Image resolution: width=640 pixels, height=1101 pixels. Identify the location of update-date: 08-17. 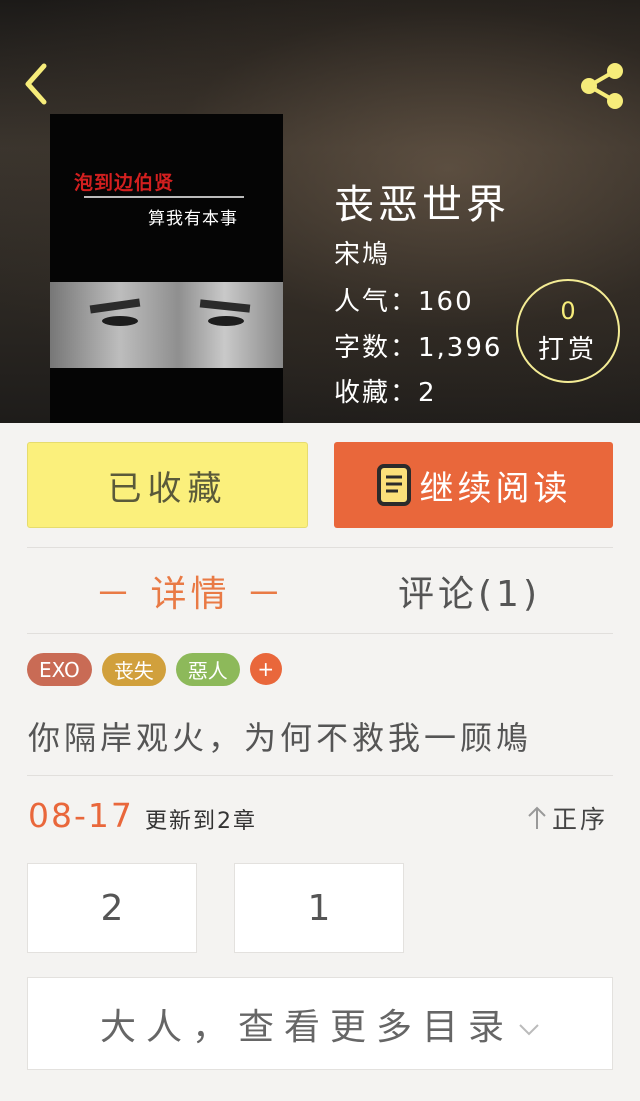
(81, 815).